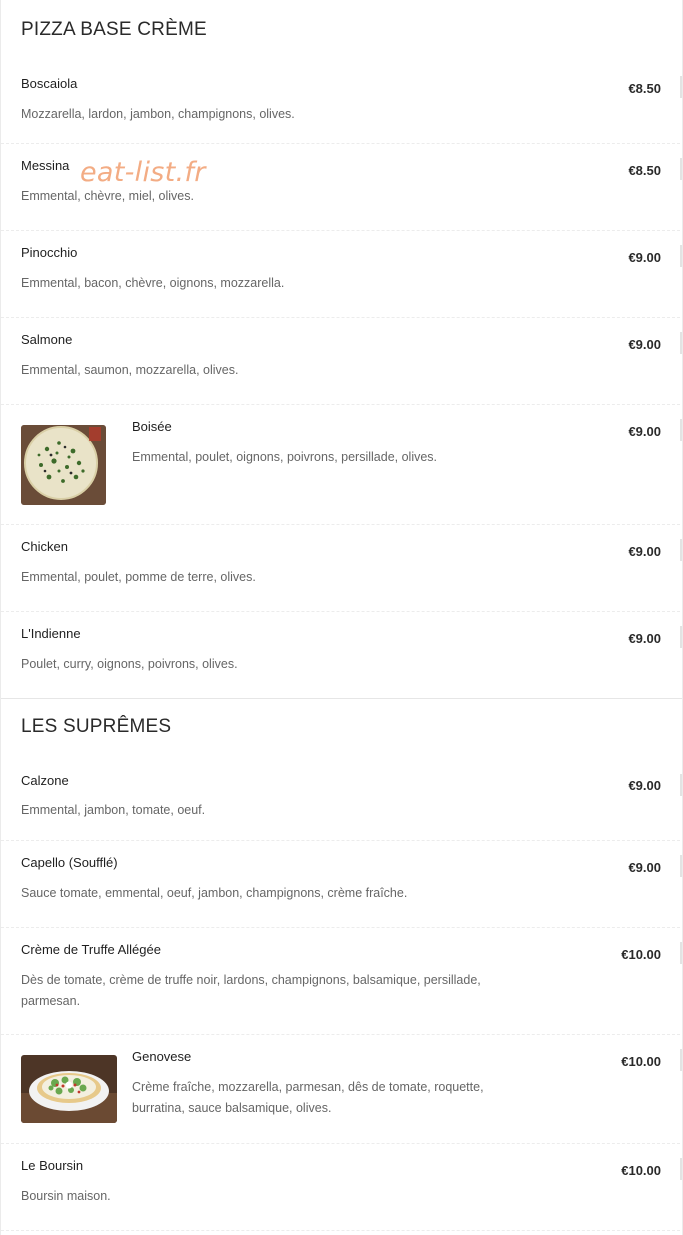  I want to click on item-name: Le Boursin, so click(52, 1165).